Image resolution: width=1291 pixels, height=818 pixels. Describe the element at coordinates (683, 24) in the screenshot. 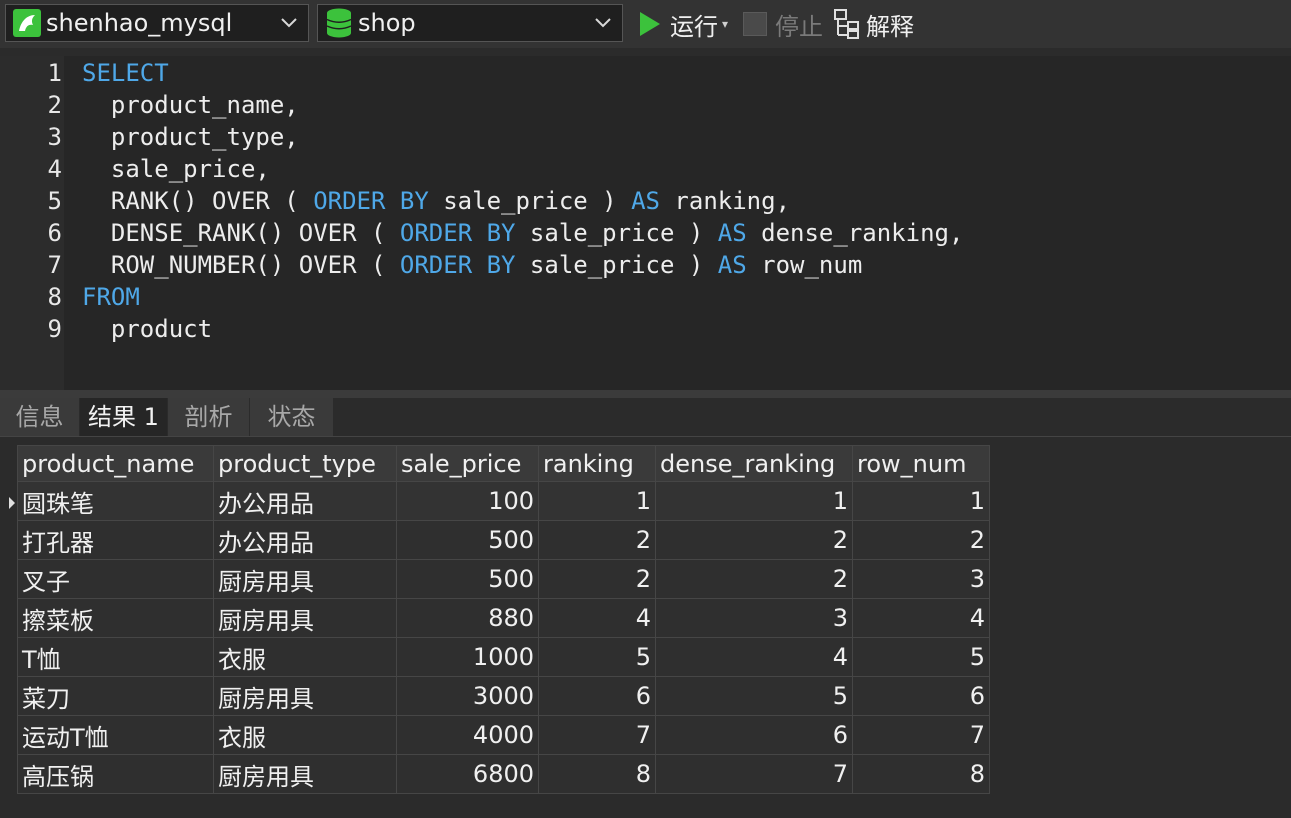

I see `run-button: 运行 ▾` at that location.